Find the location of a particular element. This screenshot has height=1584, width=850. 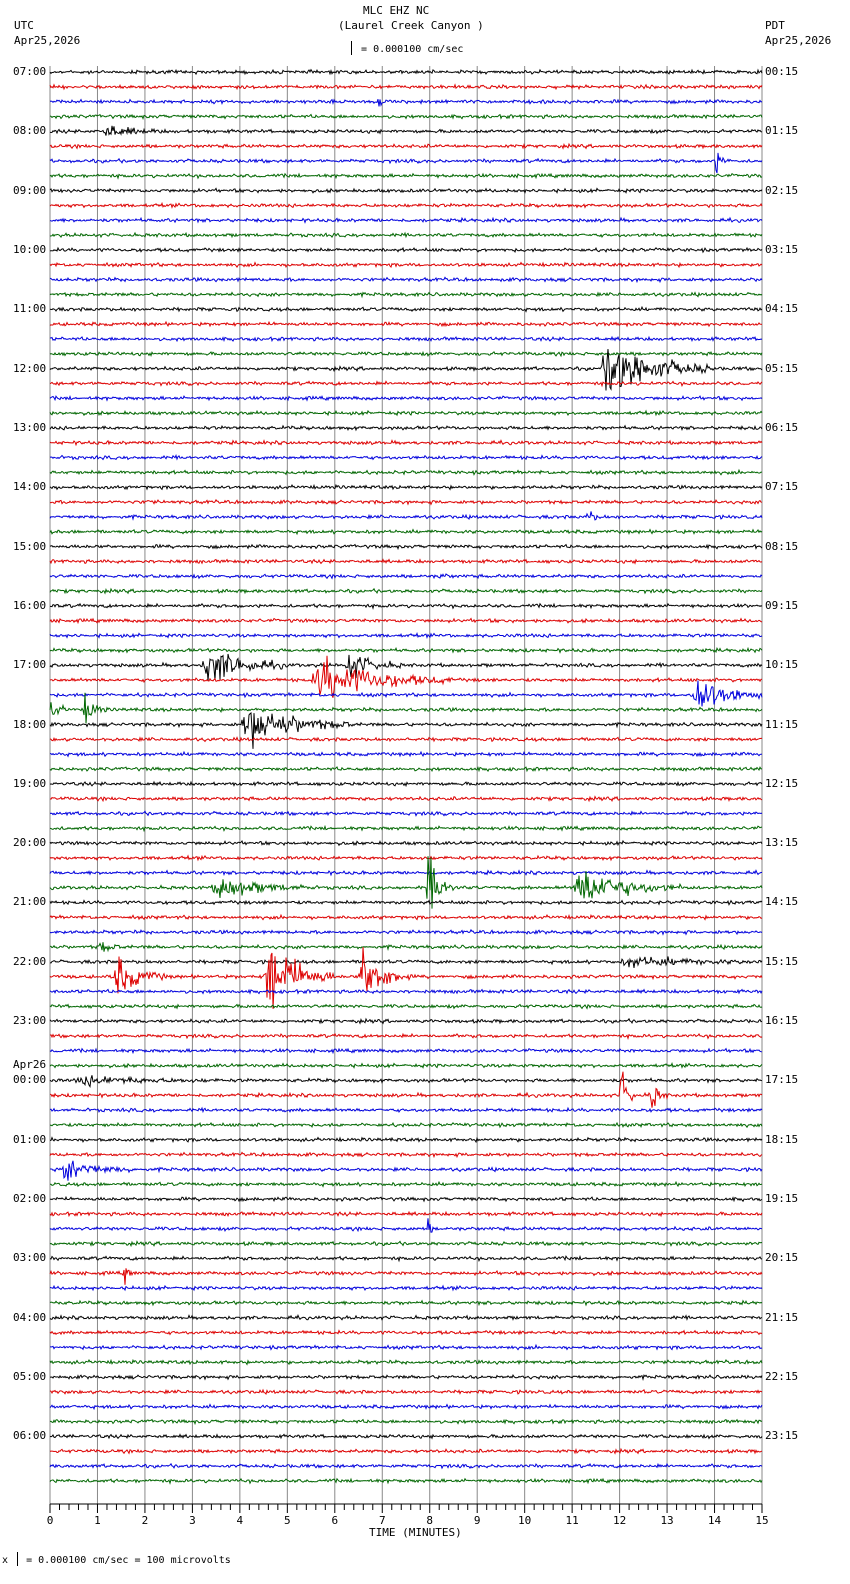

utc-hour-label: 11:00 is located at coordinates (30, 309).